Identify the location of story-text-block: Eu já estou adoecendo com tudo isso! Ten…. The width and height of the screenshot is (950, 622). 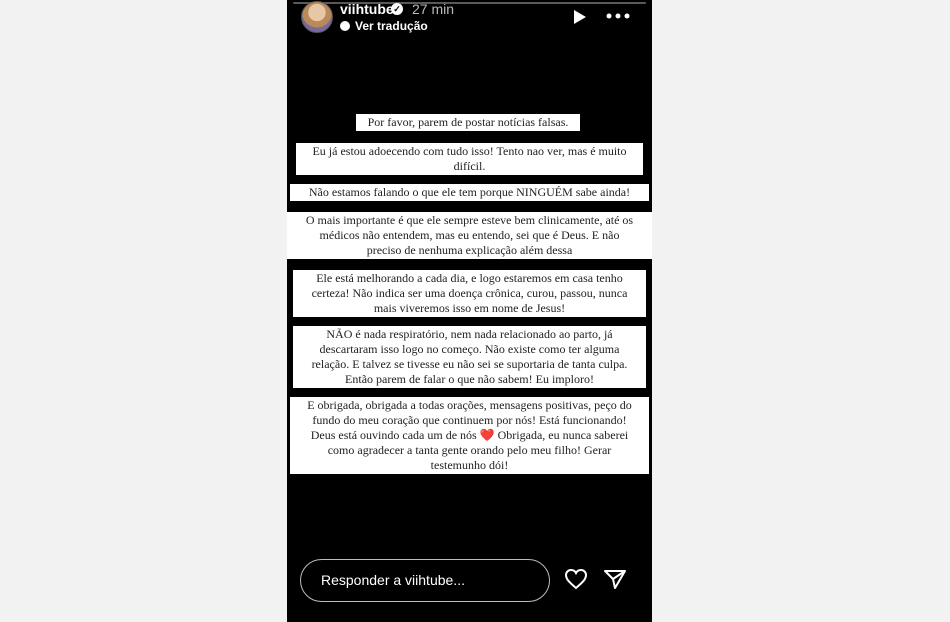
(469, 159).